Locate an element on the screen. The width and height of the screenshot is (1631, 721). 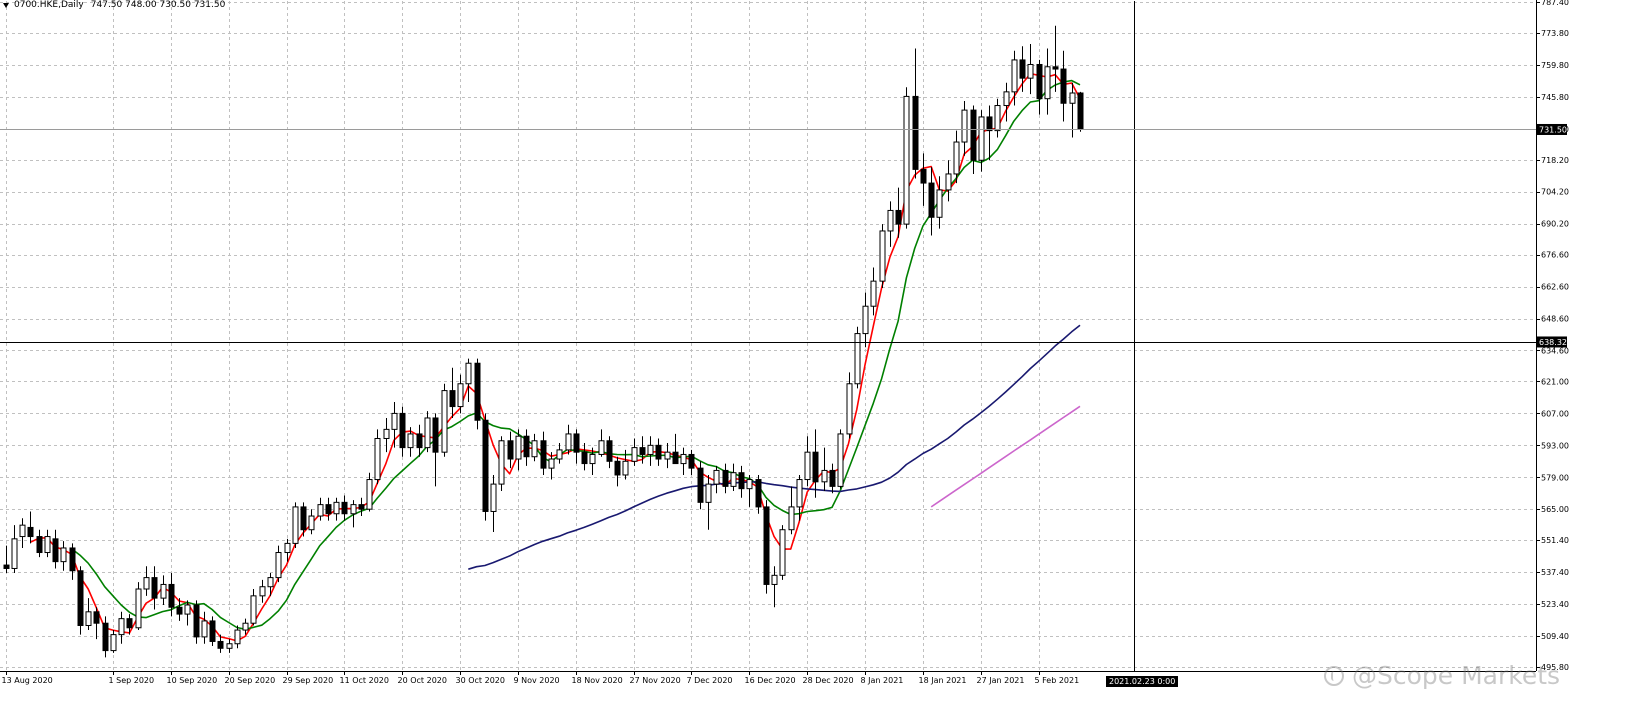
y-tick-label: 648.60 is located at coordinates (1555, 319).